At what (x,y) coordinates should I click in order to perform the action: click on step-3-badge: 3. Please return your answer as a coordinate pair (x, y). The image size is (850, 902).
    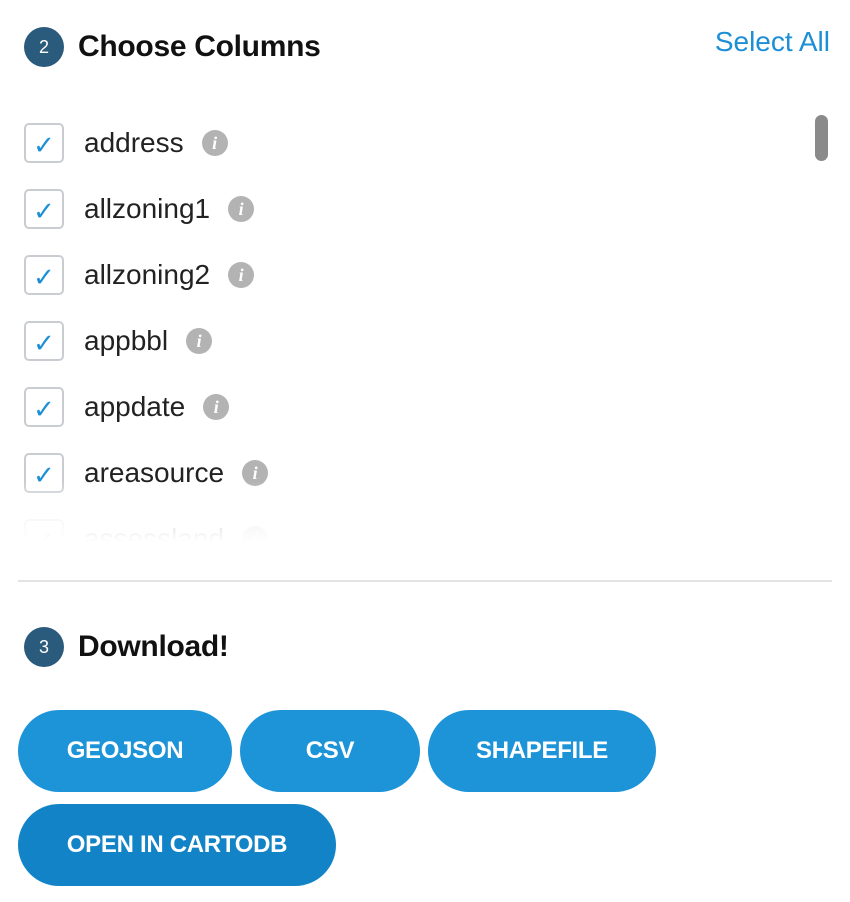
    Looking at the image, I should click on (44, 647).